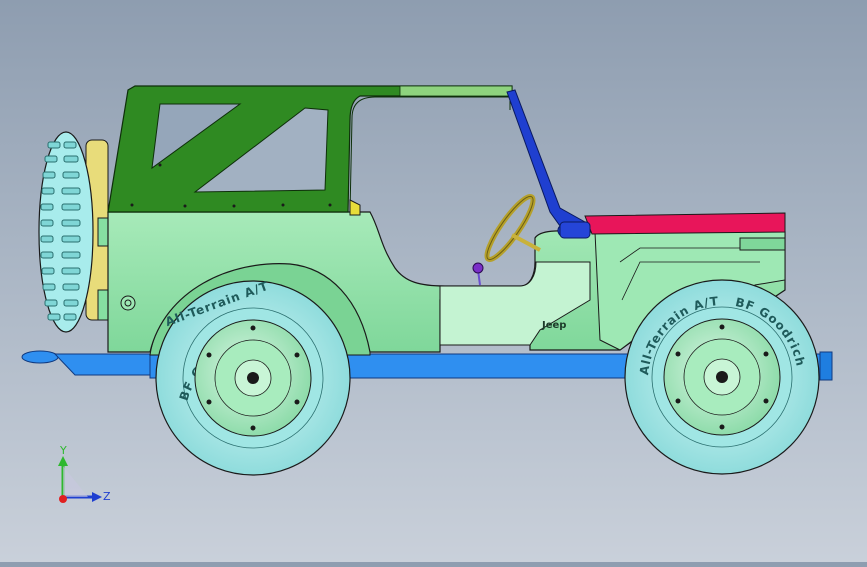 The width and height of the screenshot is (867, 567). I want to click on front-wheel: BF Goodrich All-Terrain A/T, so click(722, 377).